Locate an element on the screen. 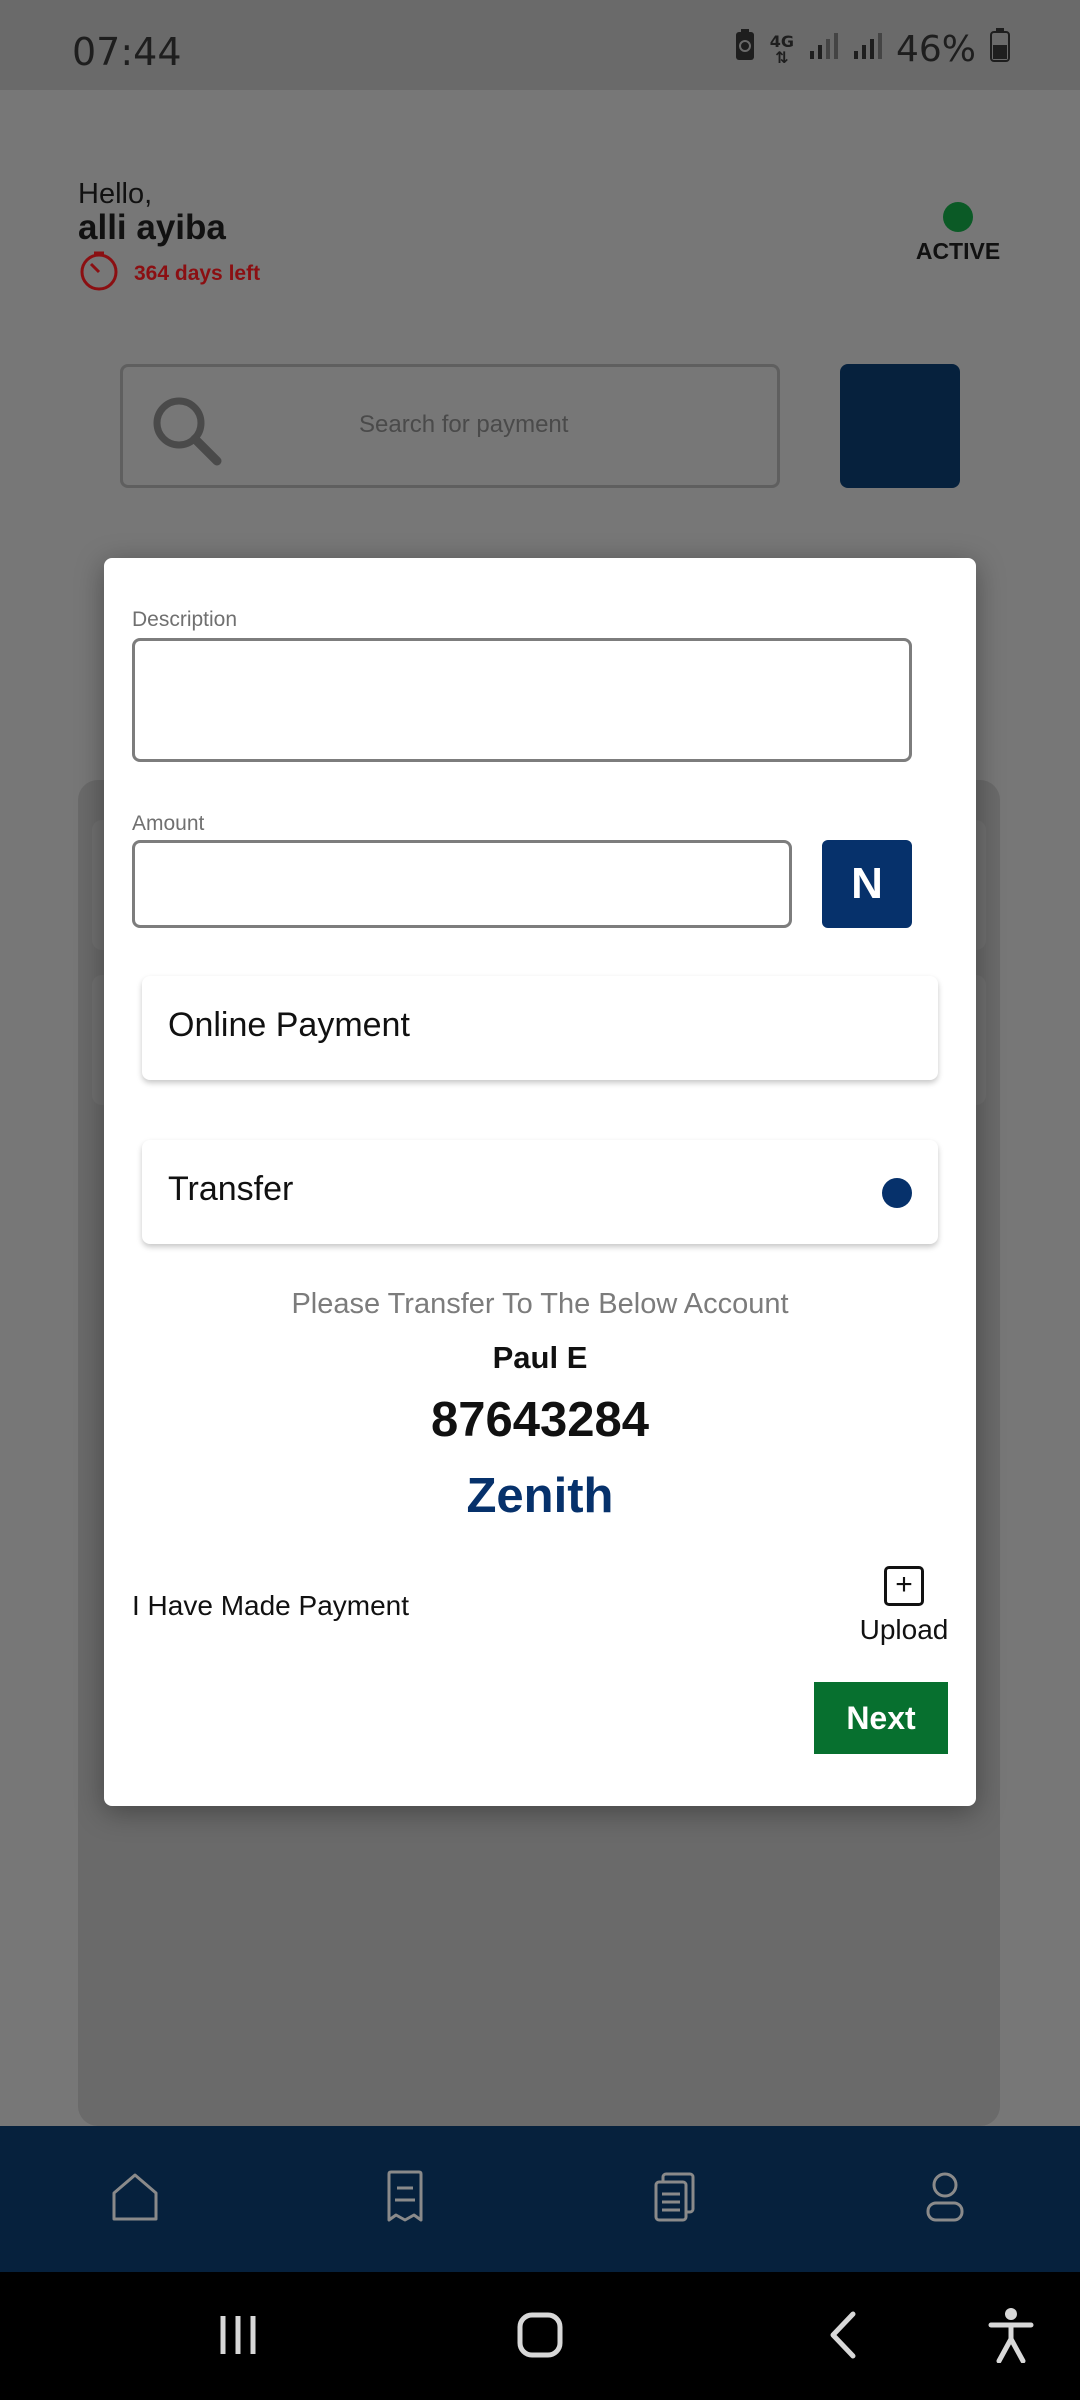  search-input: Search for payment is located at coordinates (450, 426).